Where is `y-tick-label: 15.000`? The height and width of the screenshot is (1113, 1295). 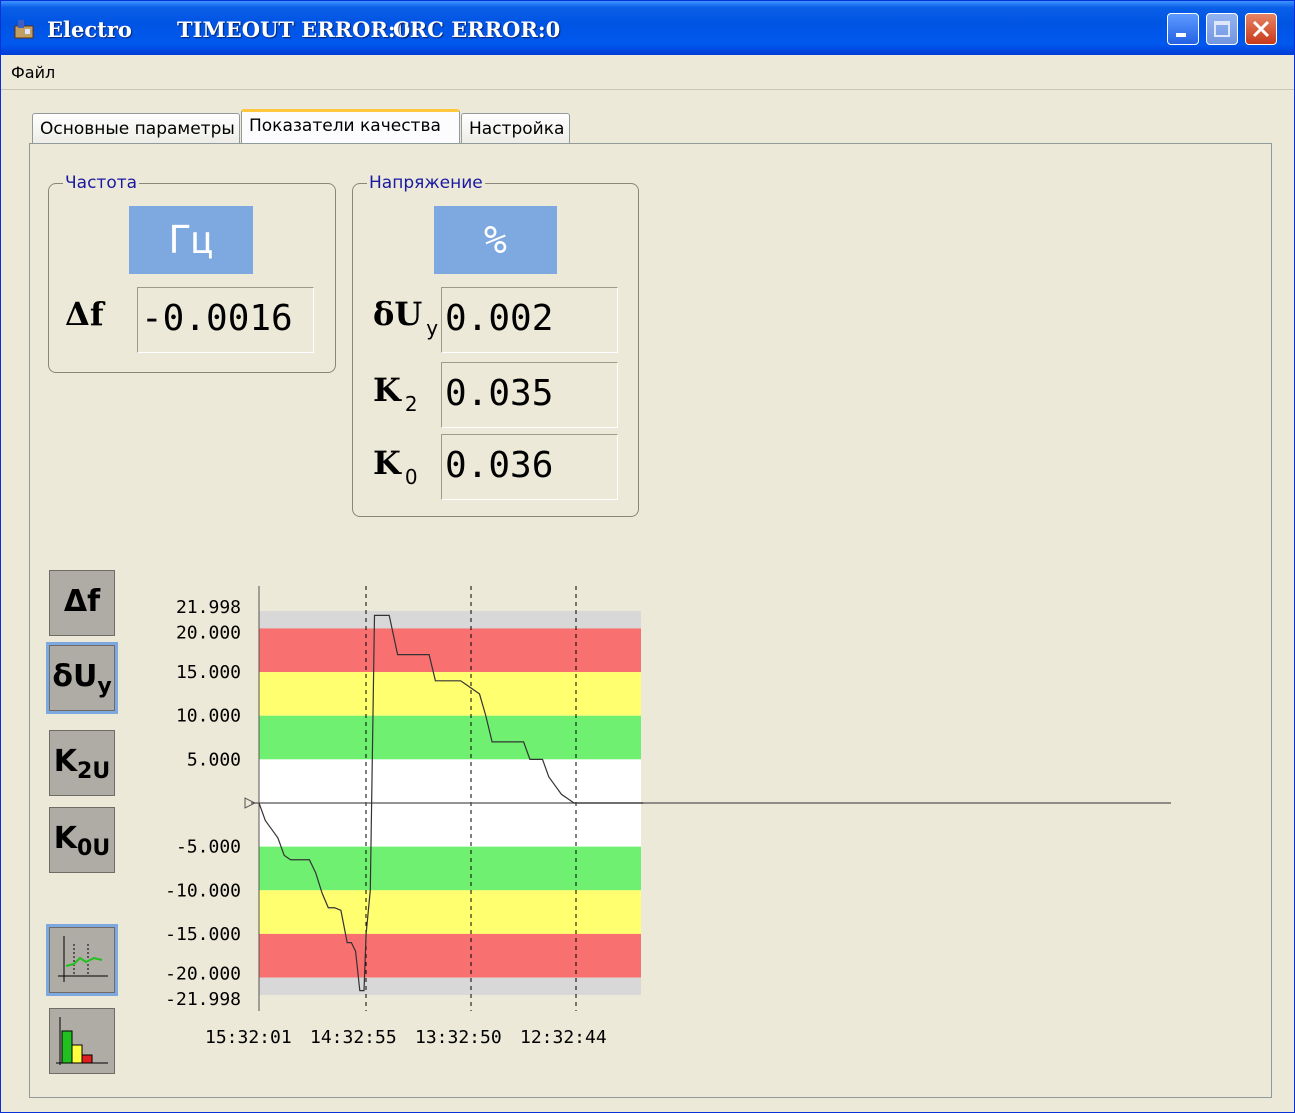
y-tick-label: 15.000 is located at coordinates (208, 672).